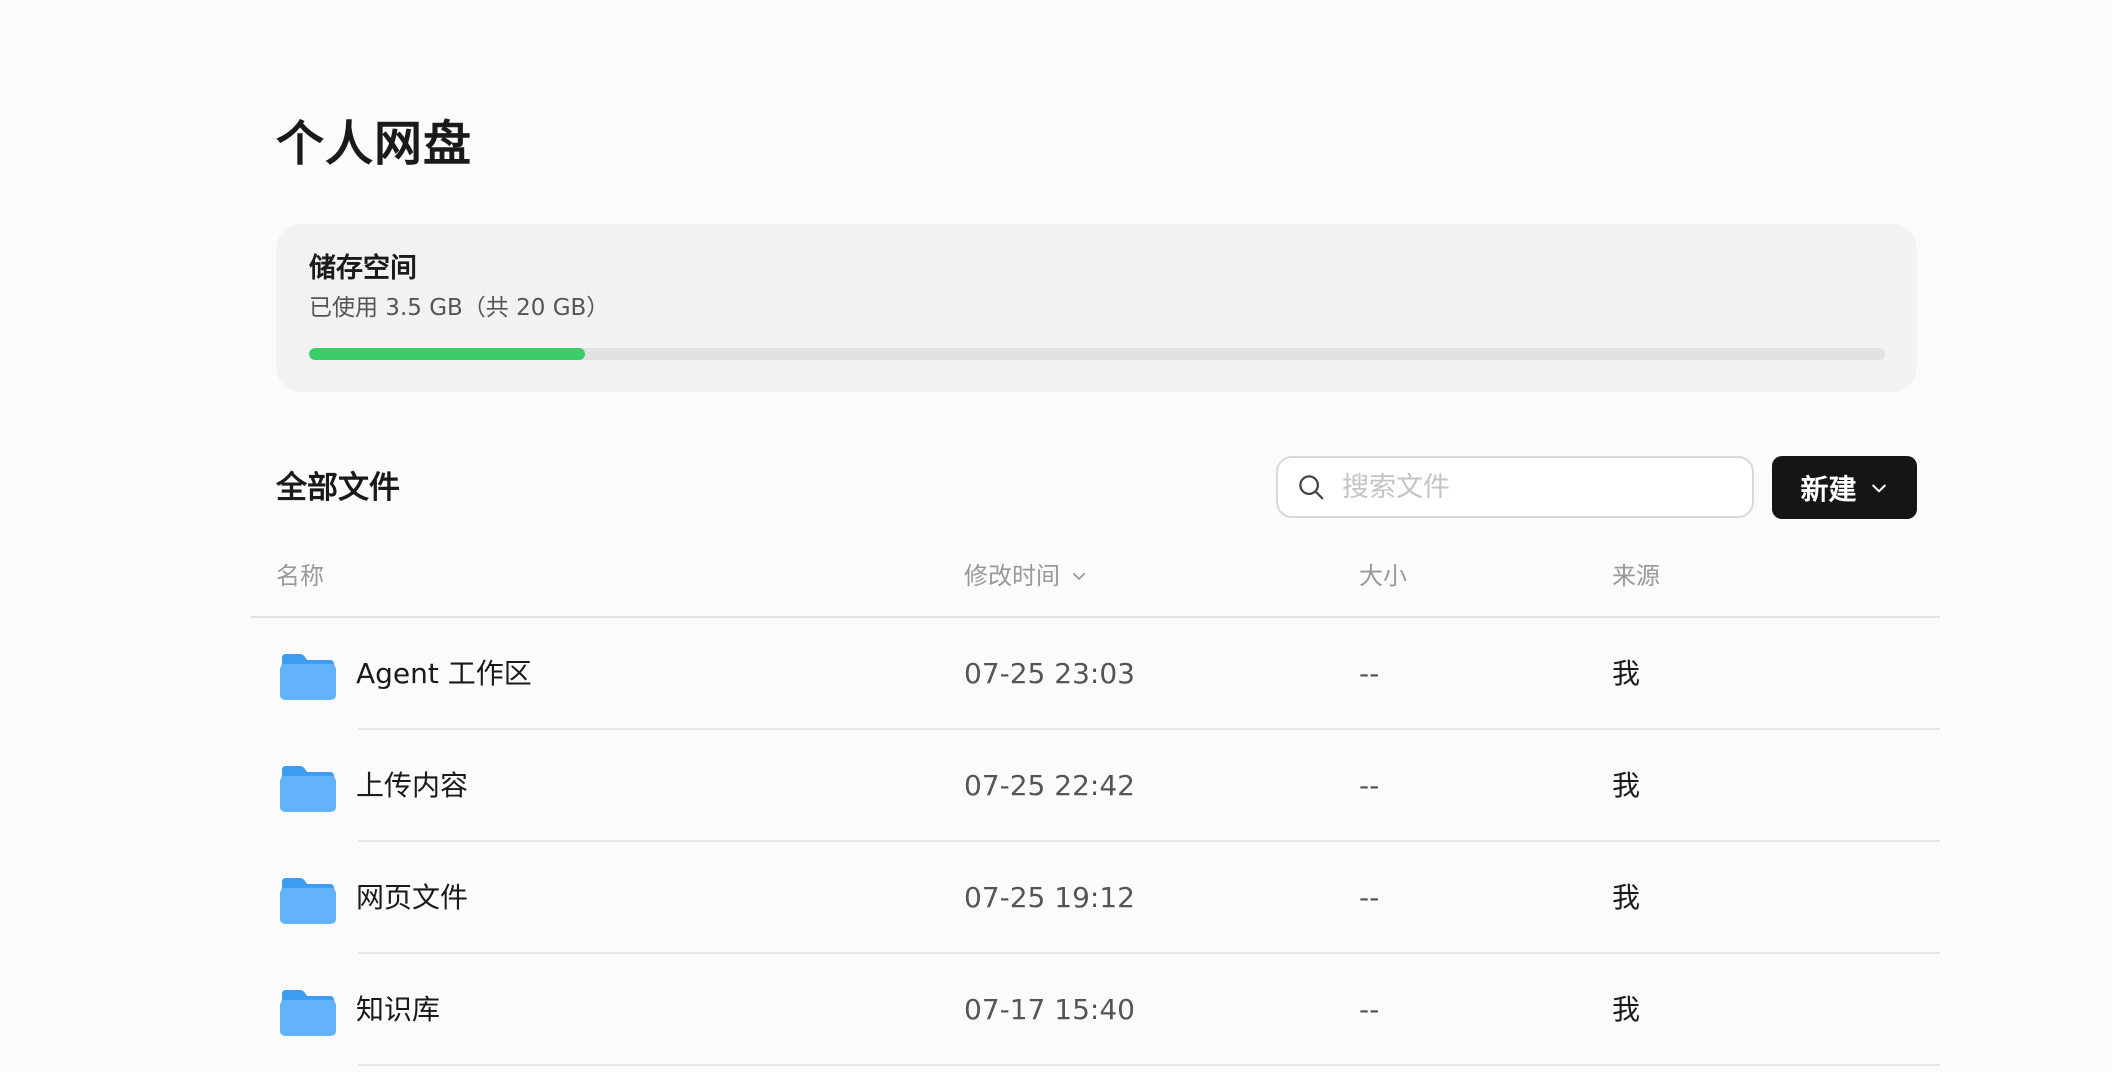 Image resolution: width=2112 pixels, height=1072 pixels. What do you see at coordinates (1311, 487) in the screenshot?
I see `search-icon` at bounding box center [1311, 487].